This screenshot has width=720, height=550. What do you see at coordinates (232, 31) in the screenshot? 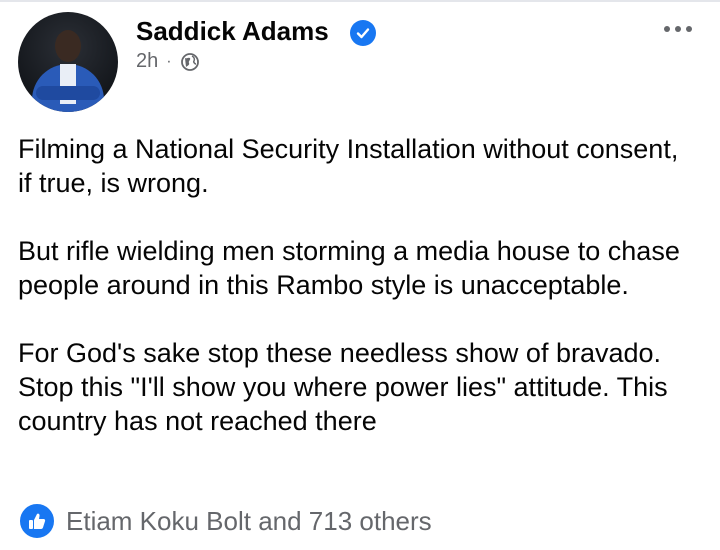
I see `author-name: Saddick Adams` at bounding box center [232, 31].